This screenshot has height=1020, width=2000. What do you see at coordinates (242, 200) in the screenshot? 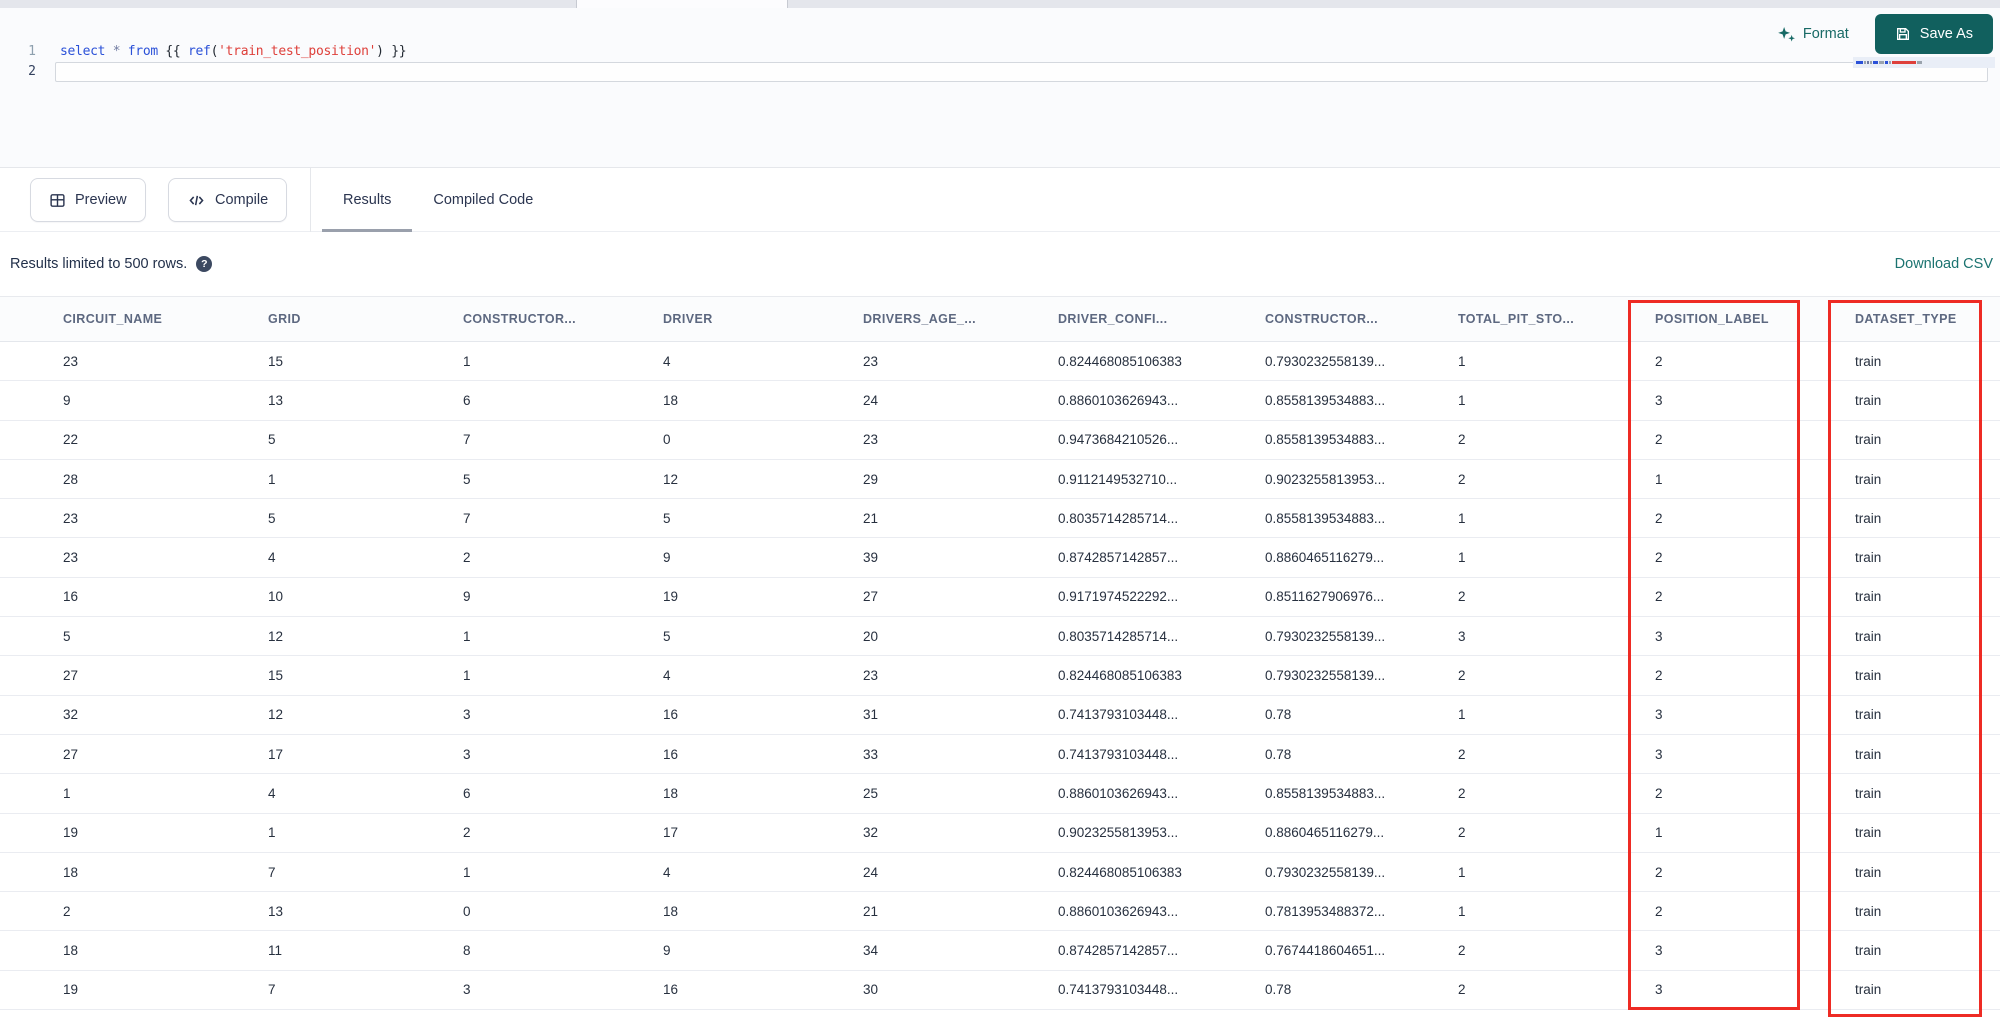
I see `compile-label: Compile` at bounding box center [242, 200].